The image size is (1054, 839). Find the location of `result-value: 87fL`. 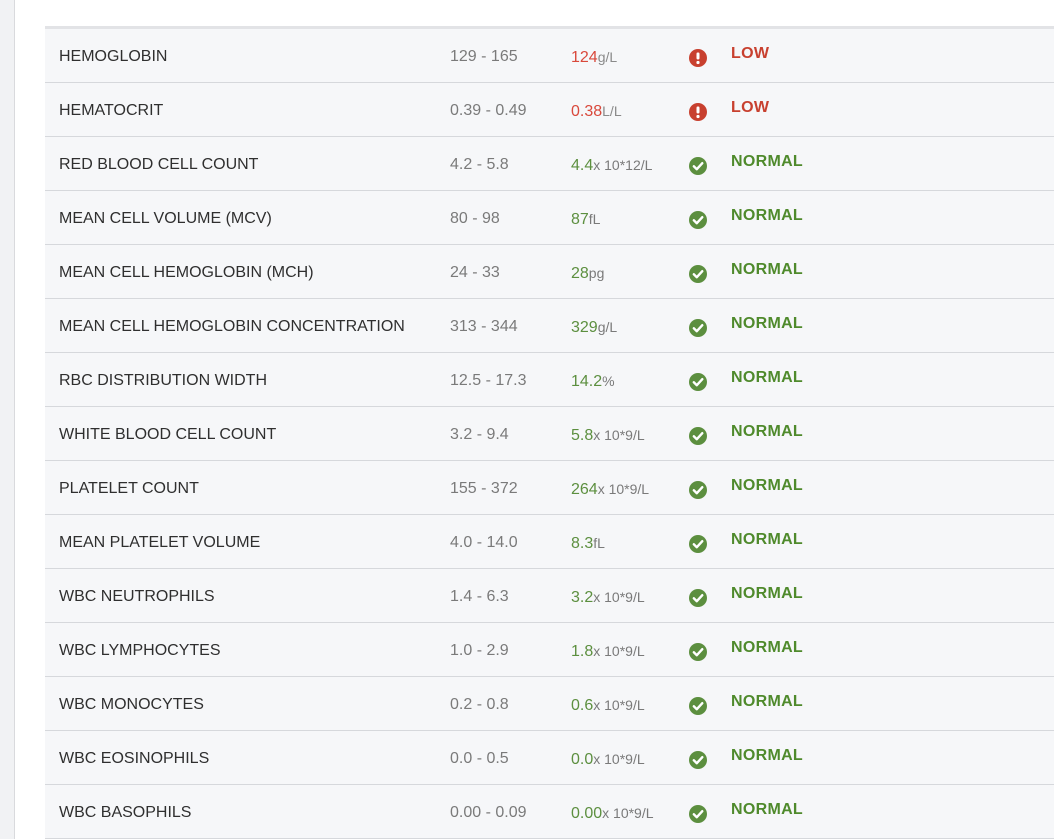

result-value: 87fL is located at coordinates (585, 219).